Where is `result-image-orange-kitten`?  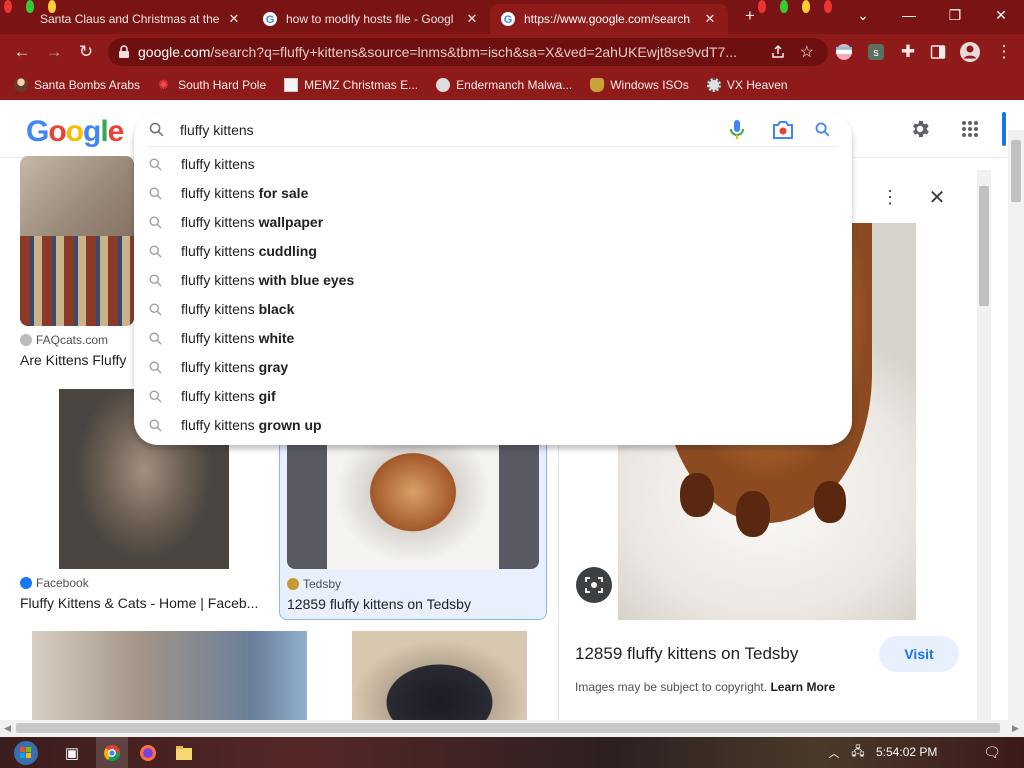
result-image-orange-kitten is located at coordinates (413, 505).